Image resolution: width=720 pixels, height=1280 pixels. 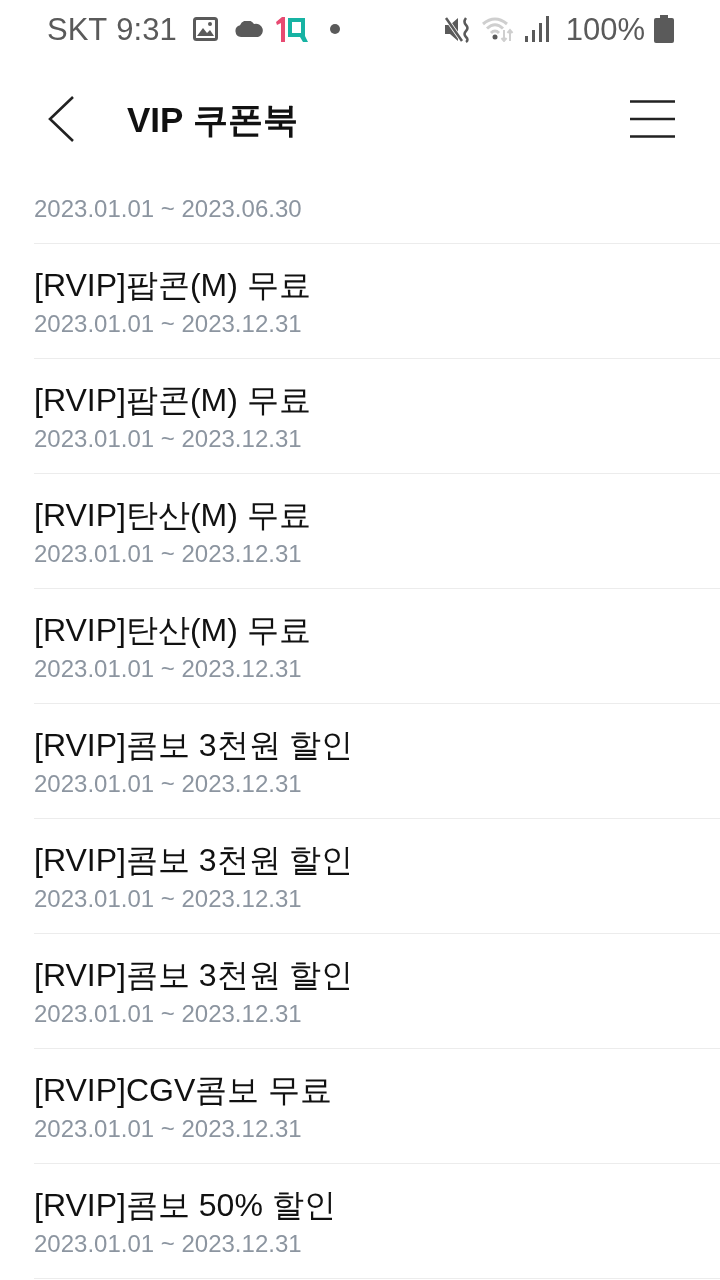 I want to click on wifi-icon, so click(x=497, y=29).